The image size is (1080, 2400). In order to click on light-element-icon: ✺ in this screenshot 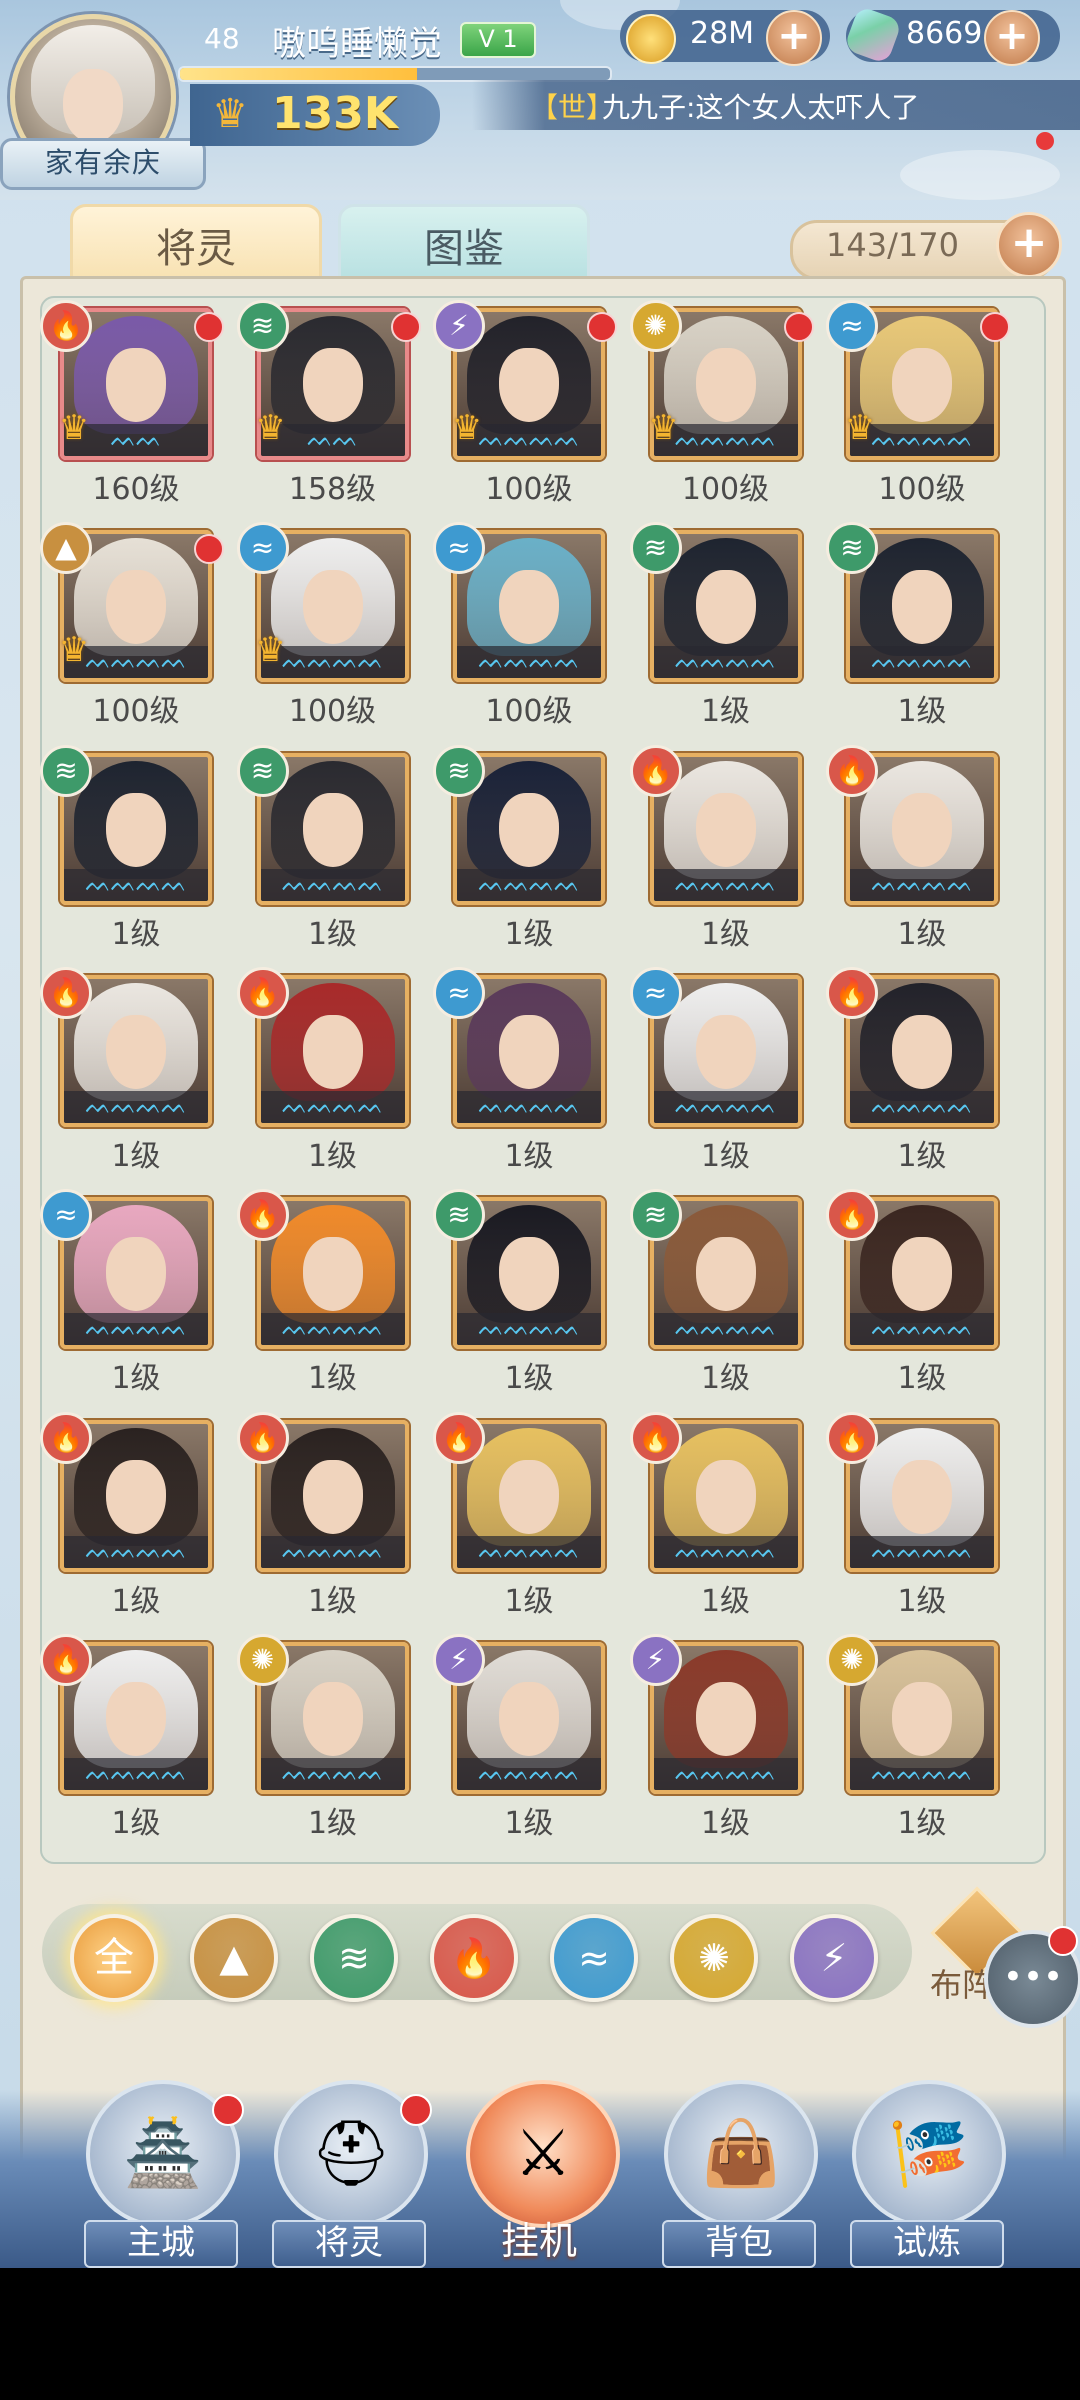, I will do `click(852, 1660)`.